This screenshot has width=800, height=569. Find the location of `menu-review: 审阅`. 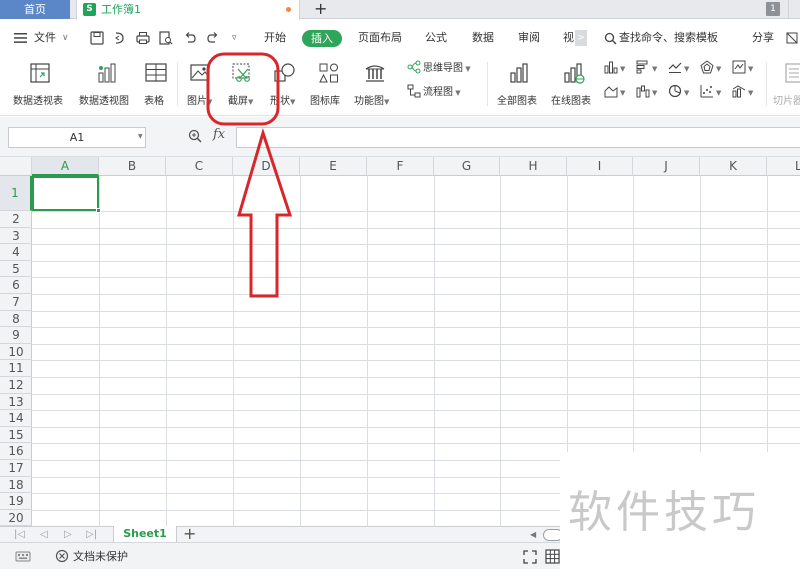

menu-review: 审阅 is located at coordinates (529, 38).